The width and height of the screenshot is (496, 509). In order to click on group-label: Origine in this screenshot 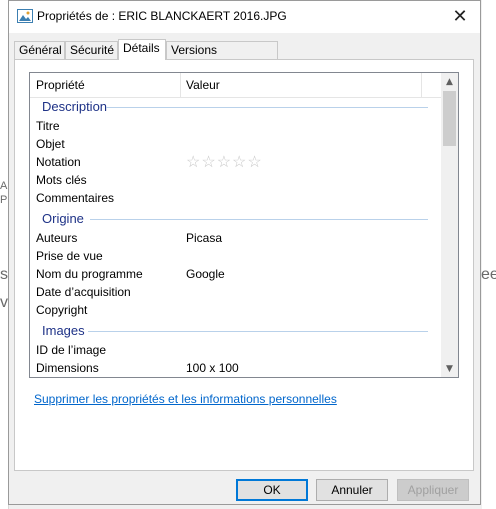, I will do `click(63, 218)`.